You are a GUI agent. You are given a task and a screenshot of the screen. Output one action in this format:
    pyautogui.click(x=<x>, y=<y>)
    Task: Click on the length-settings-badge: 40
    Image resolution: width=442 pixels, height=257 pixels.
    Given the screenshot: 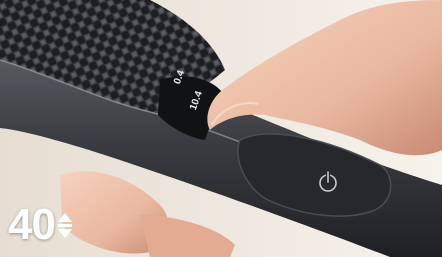 What is the action you would take?
    pyautogui.click(x=40, y=225)
    